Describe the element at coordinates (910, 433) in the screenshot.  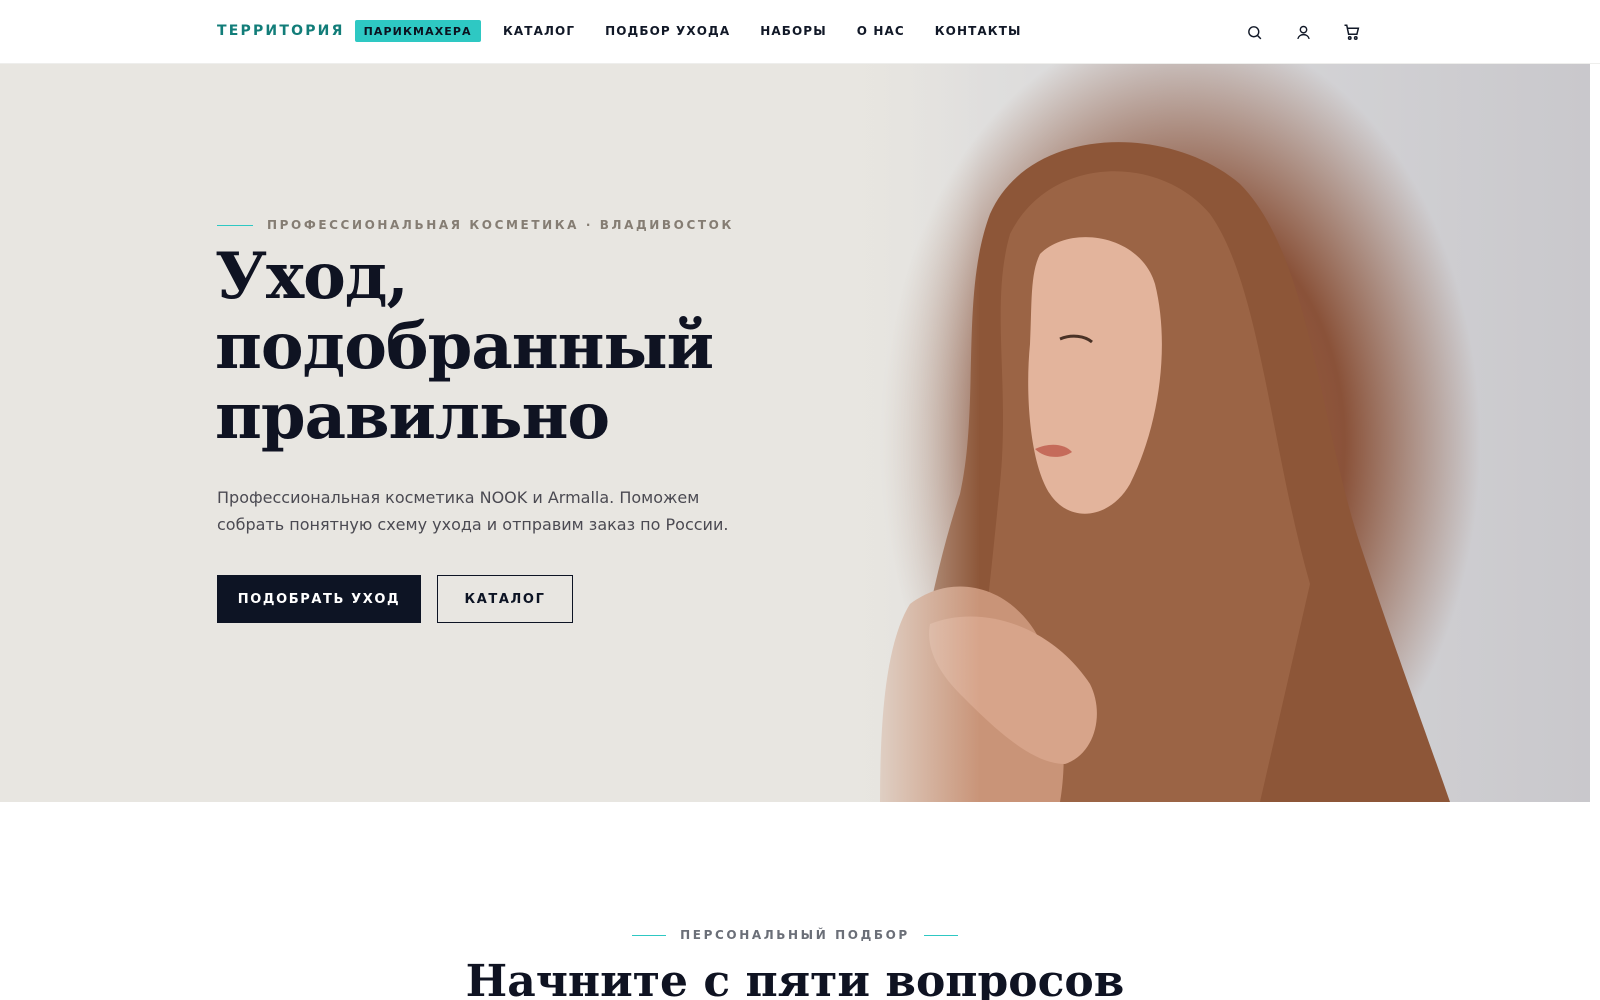
I see `hero-photo-fade` at that location.